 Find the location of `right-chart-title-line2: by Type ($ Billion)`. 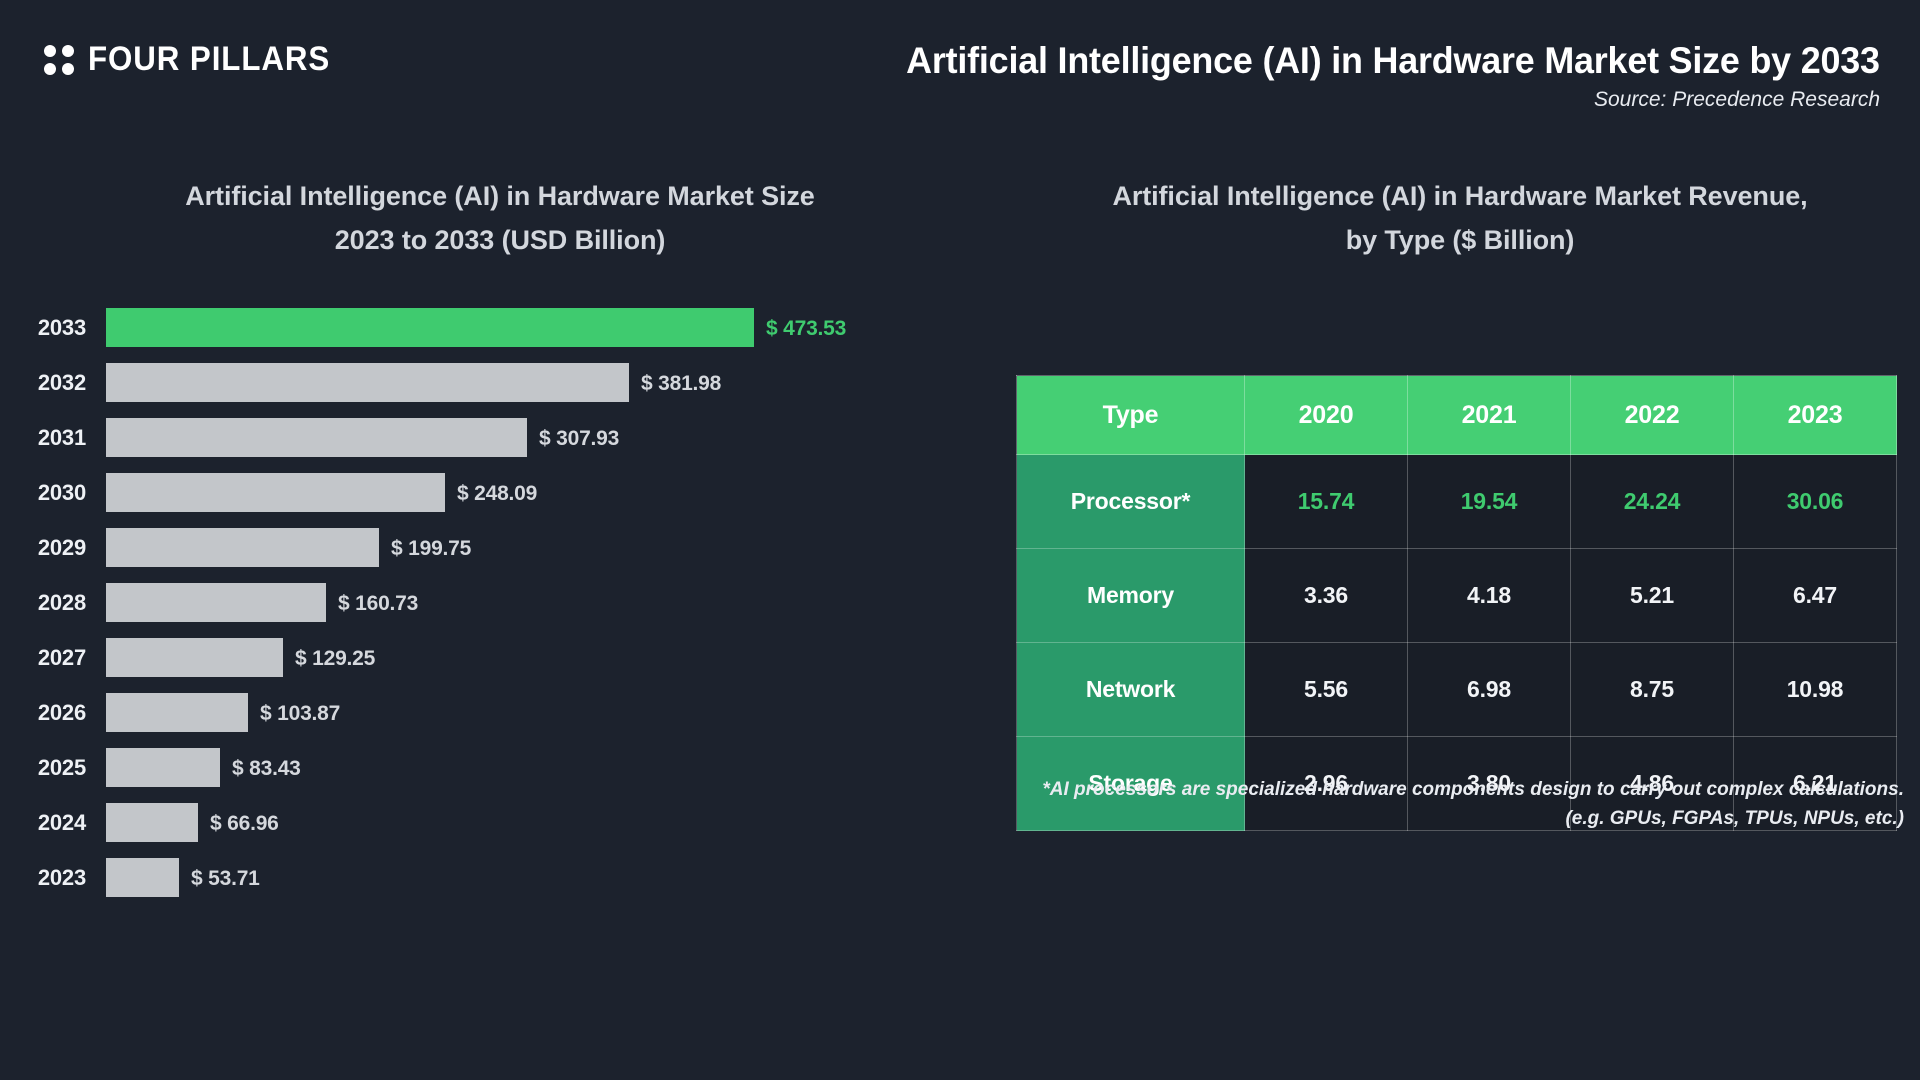

right-chart-title-line2: by Type ($ Billion) is located at coordinates (1460, 239).